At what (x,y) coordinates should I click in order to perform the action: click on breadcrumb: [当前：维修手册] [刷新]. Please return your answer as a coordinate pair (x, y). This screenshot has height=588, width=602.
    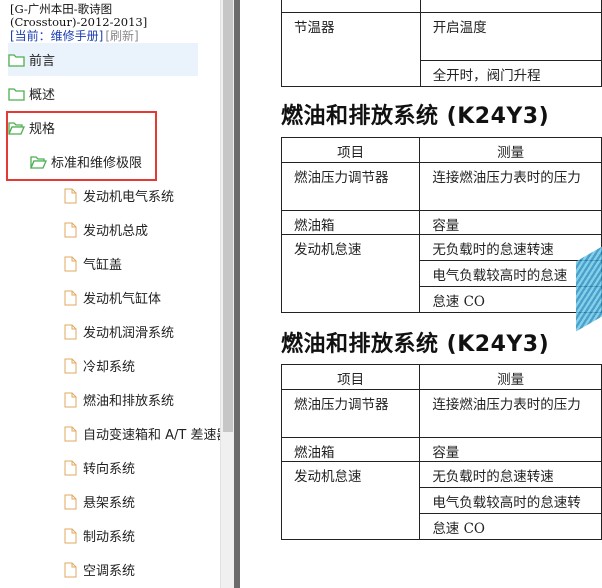
    Looking at the image, I should click on (74, 36).